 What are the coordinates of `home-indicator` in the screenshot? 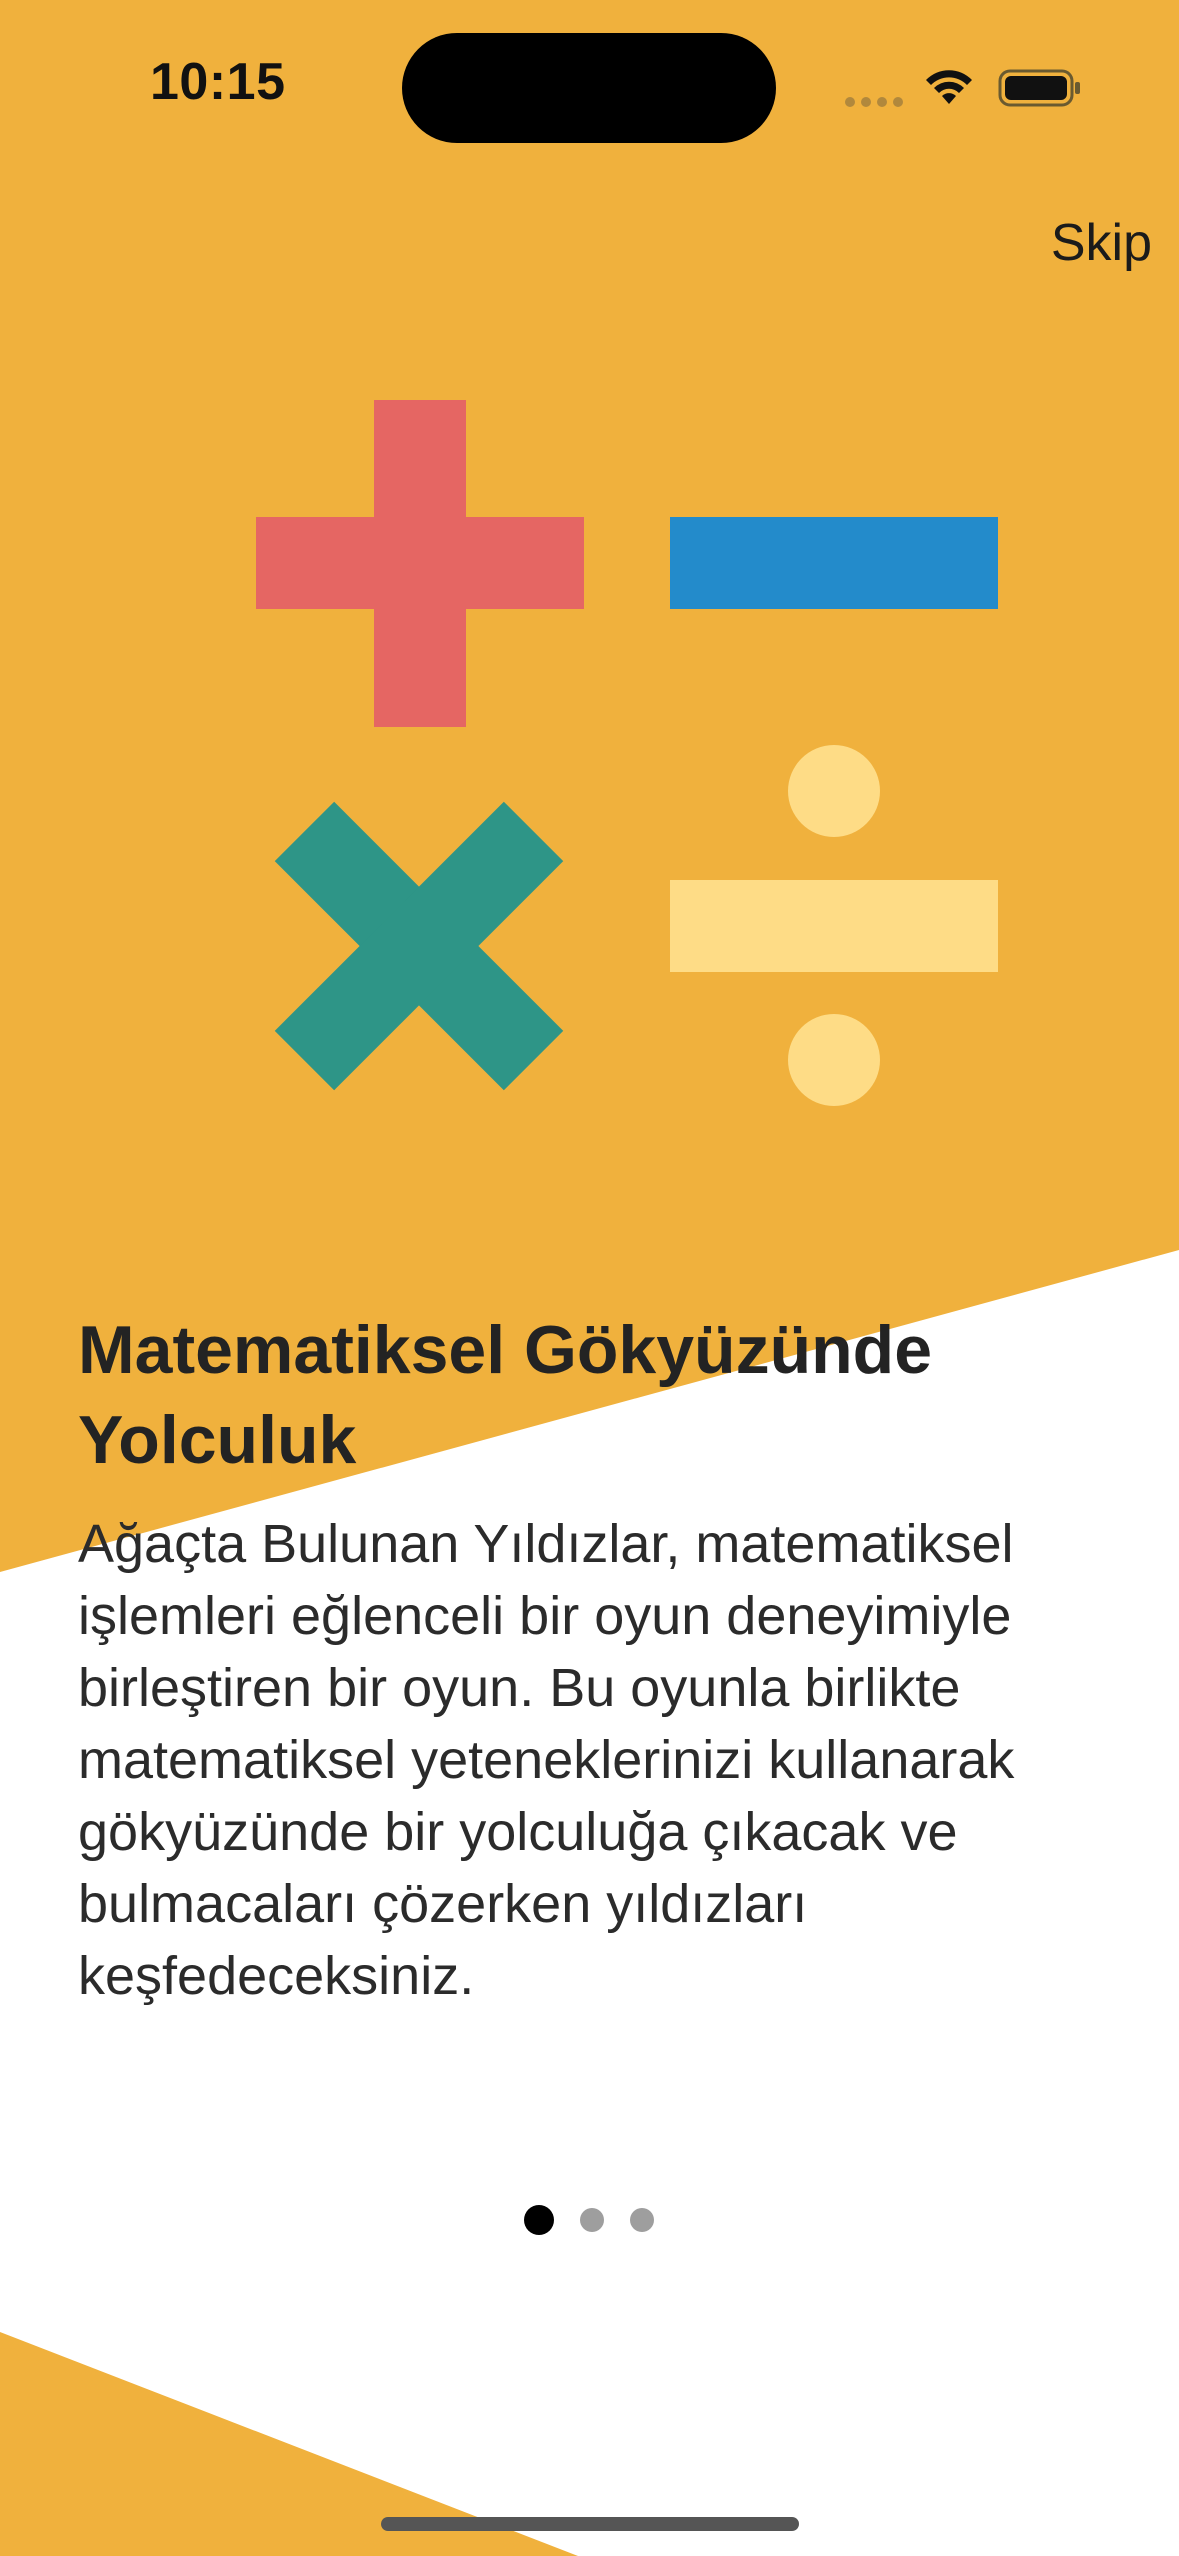 It's located at (590, 2524).